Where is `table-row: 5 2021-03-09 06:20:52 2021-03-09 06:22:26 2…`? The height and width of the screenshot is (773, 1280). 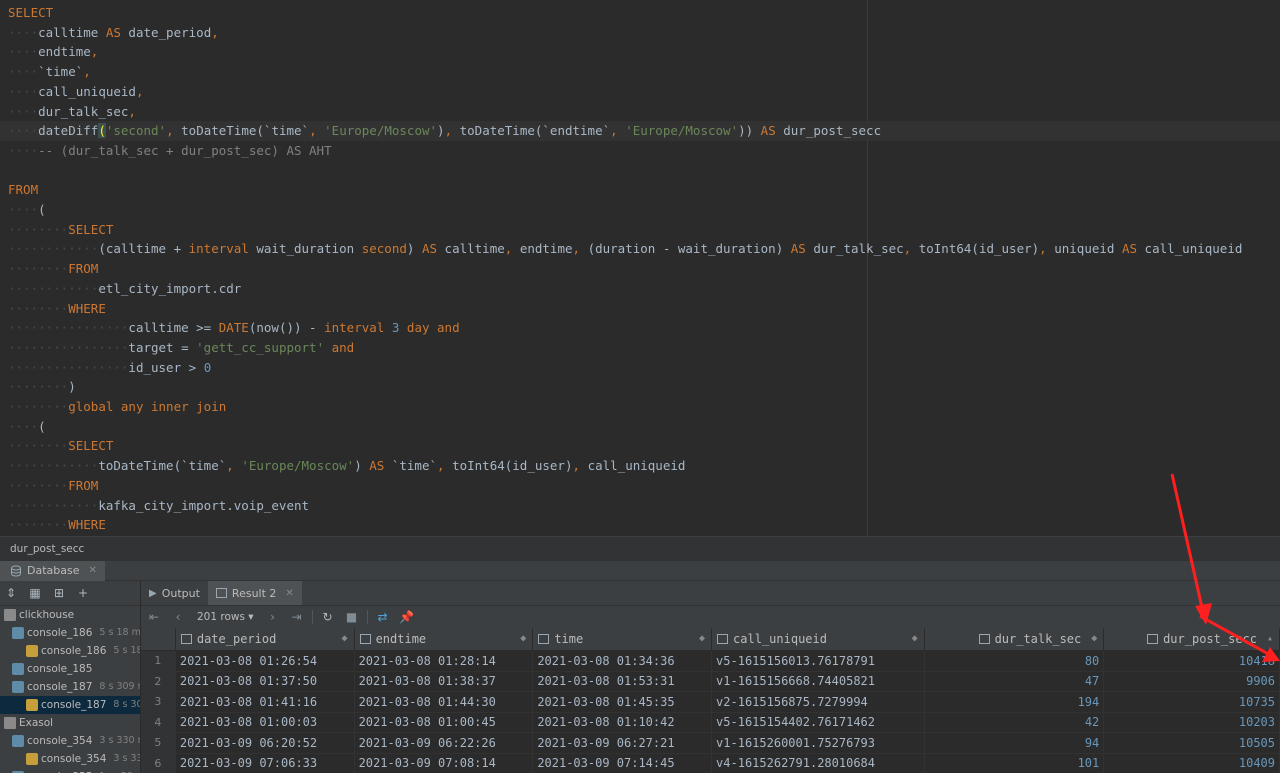
table-row: 5 2021-03-09 06:20:52 2021-03-09 06:22:26 2… is located at coordinates (710, 743).